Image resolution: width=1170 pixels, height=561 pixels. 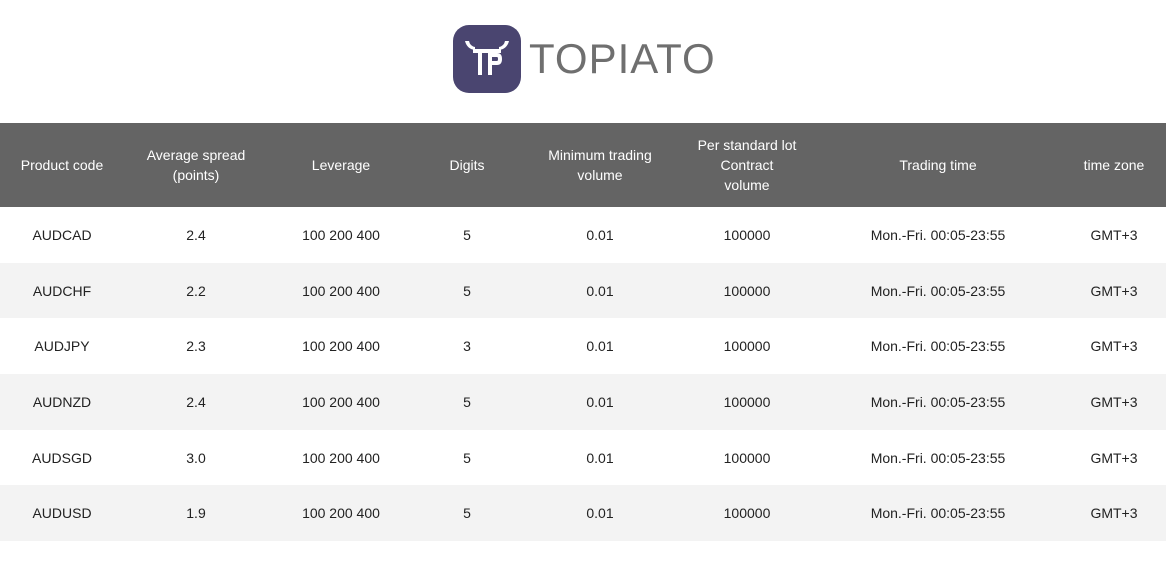 I want to click on header-leverage: Leverage, so click(x=341, y=165).